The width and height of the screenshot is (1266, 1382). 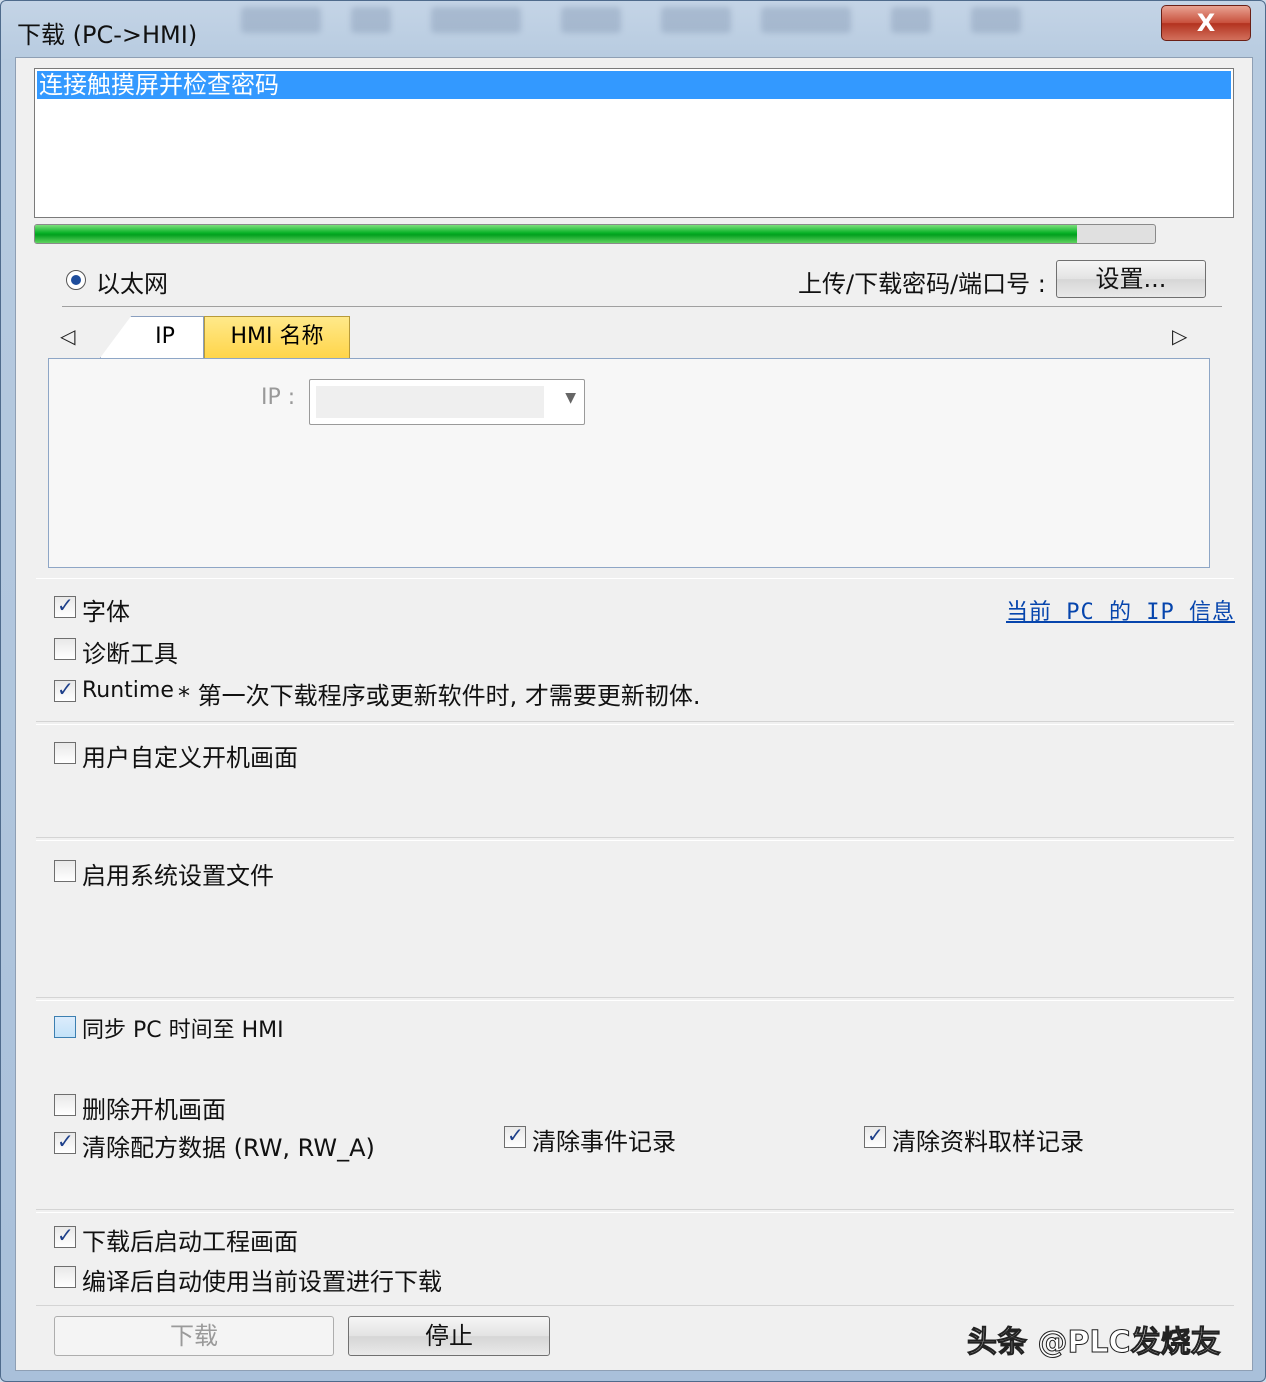 I want to click on title-bar: 下载 (PC->HMI) X, so click(x=633, y=29).